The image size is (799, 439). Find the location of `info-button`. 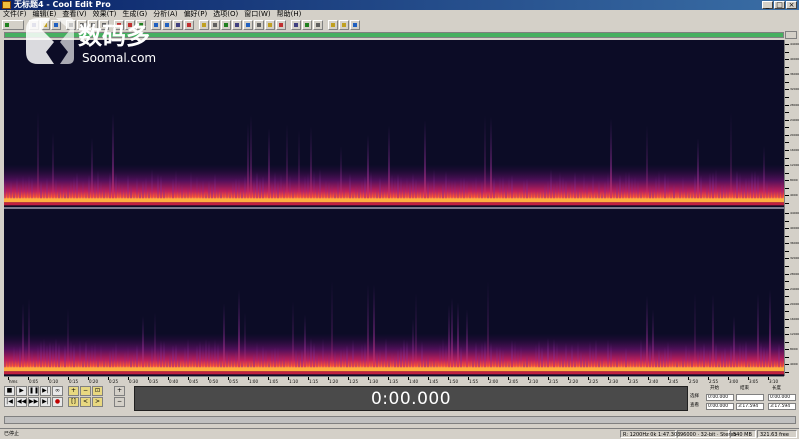

info-button is located at coordinates (259, 25).